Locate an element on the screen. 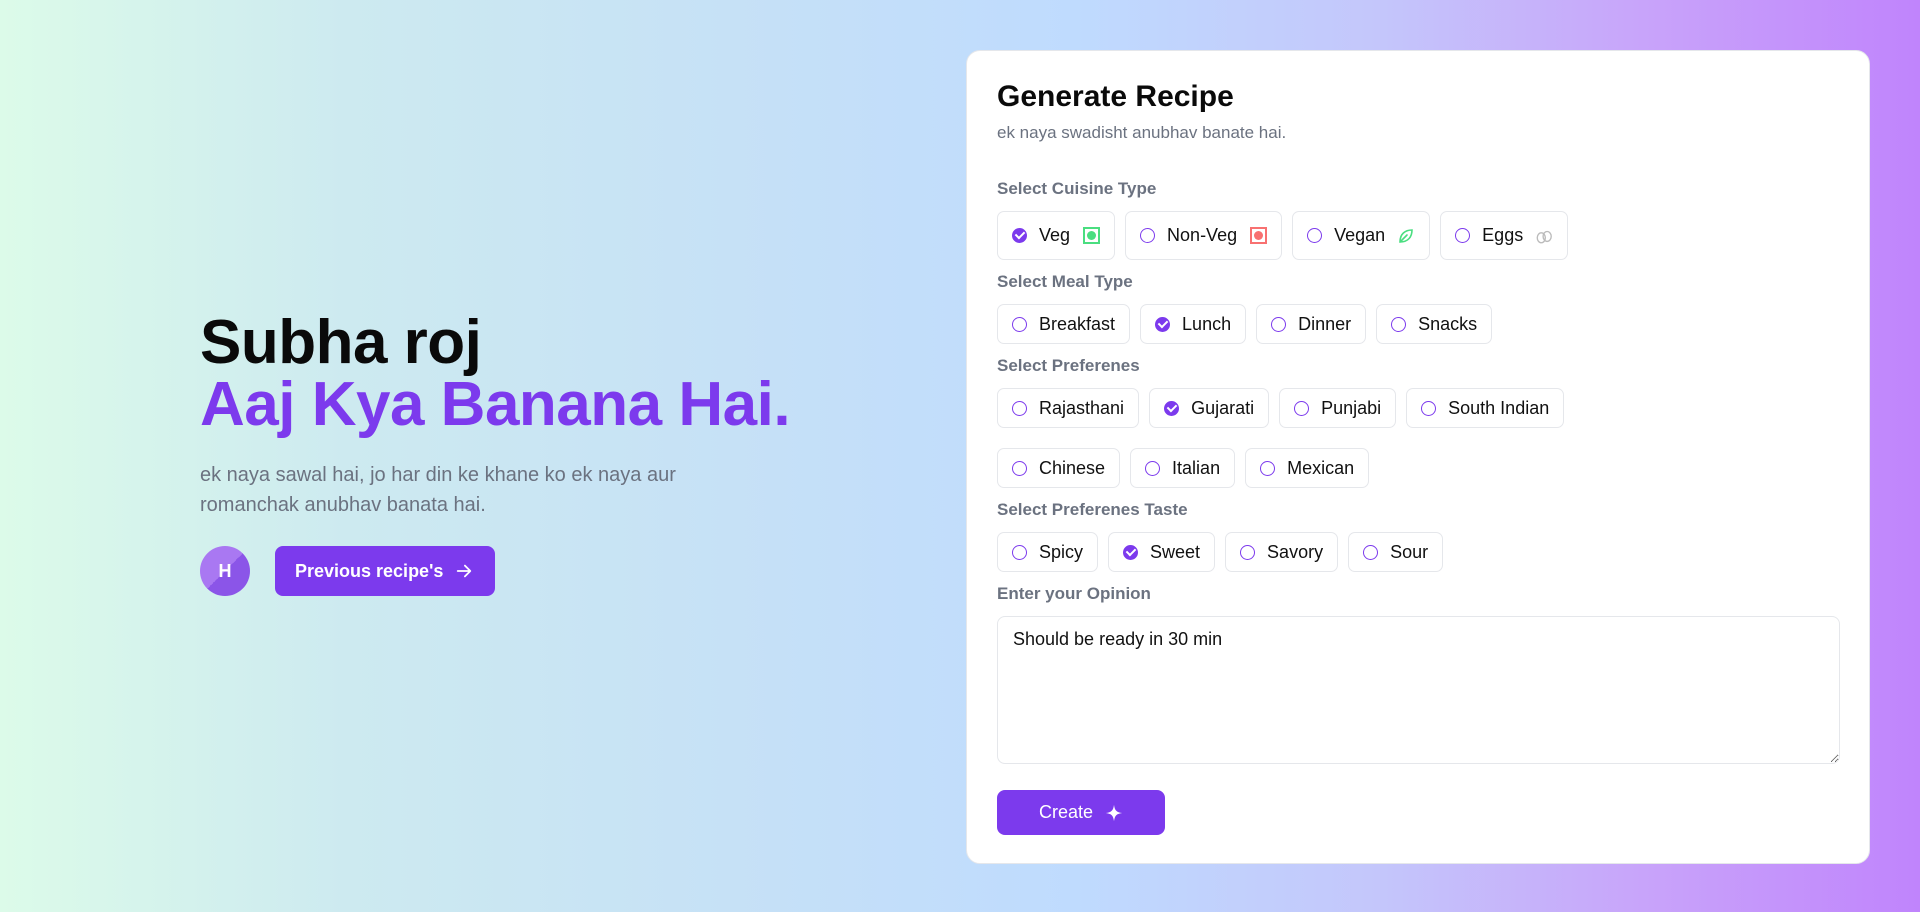  preference-option-label: Rajasthani is located at coordinates (1082, 407).